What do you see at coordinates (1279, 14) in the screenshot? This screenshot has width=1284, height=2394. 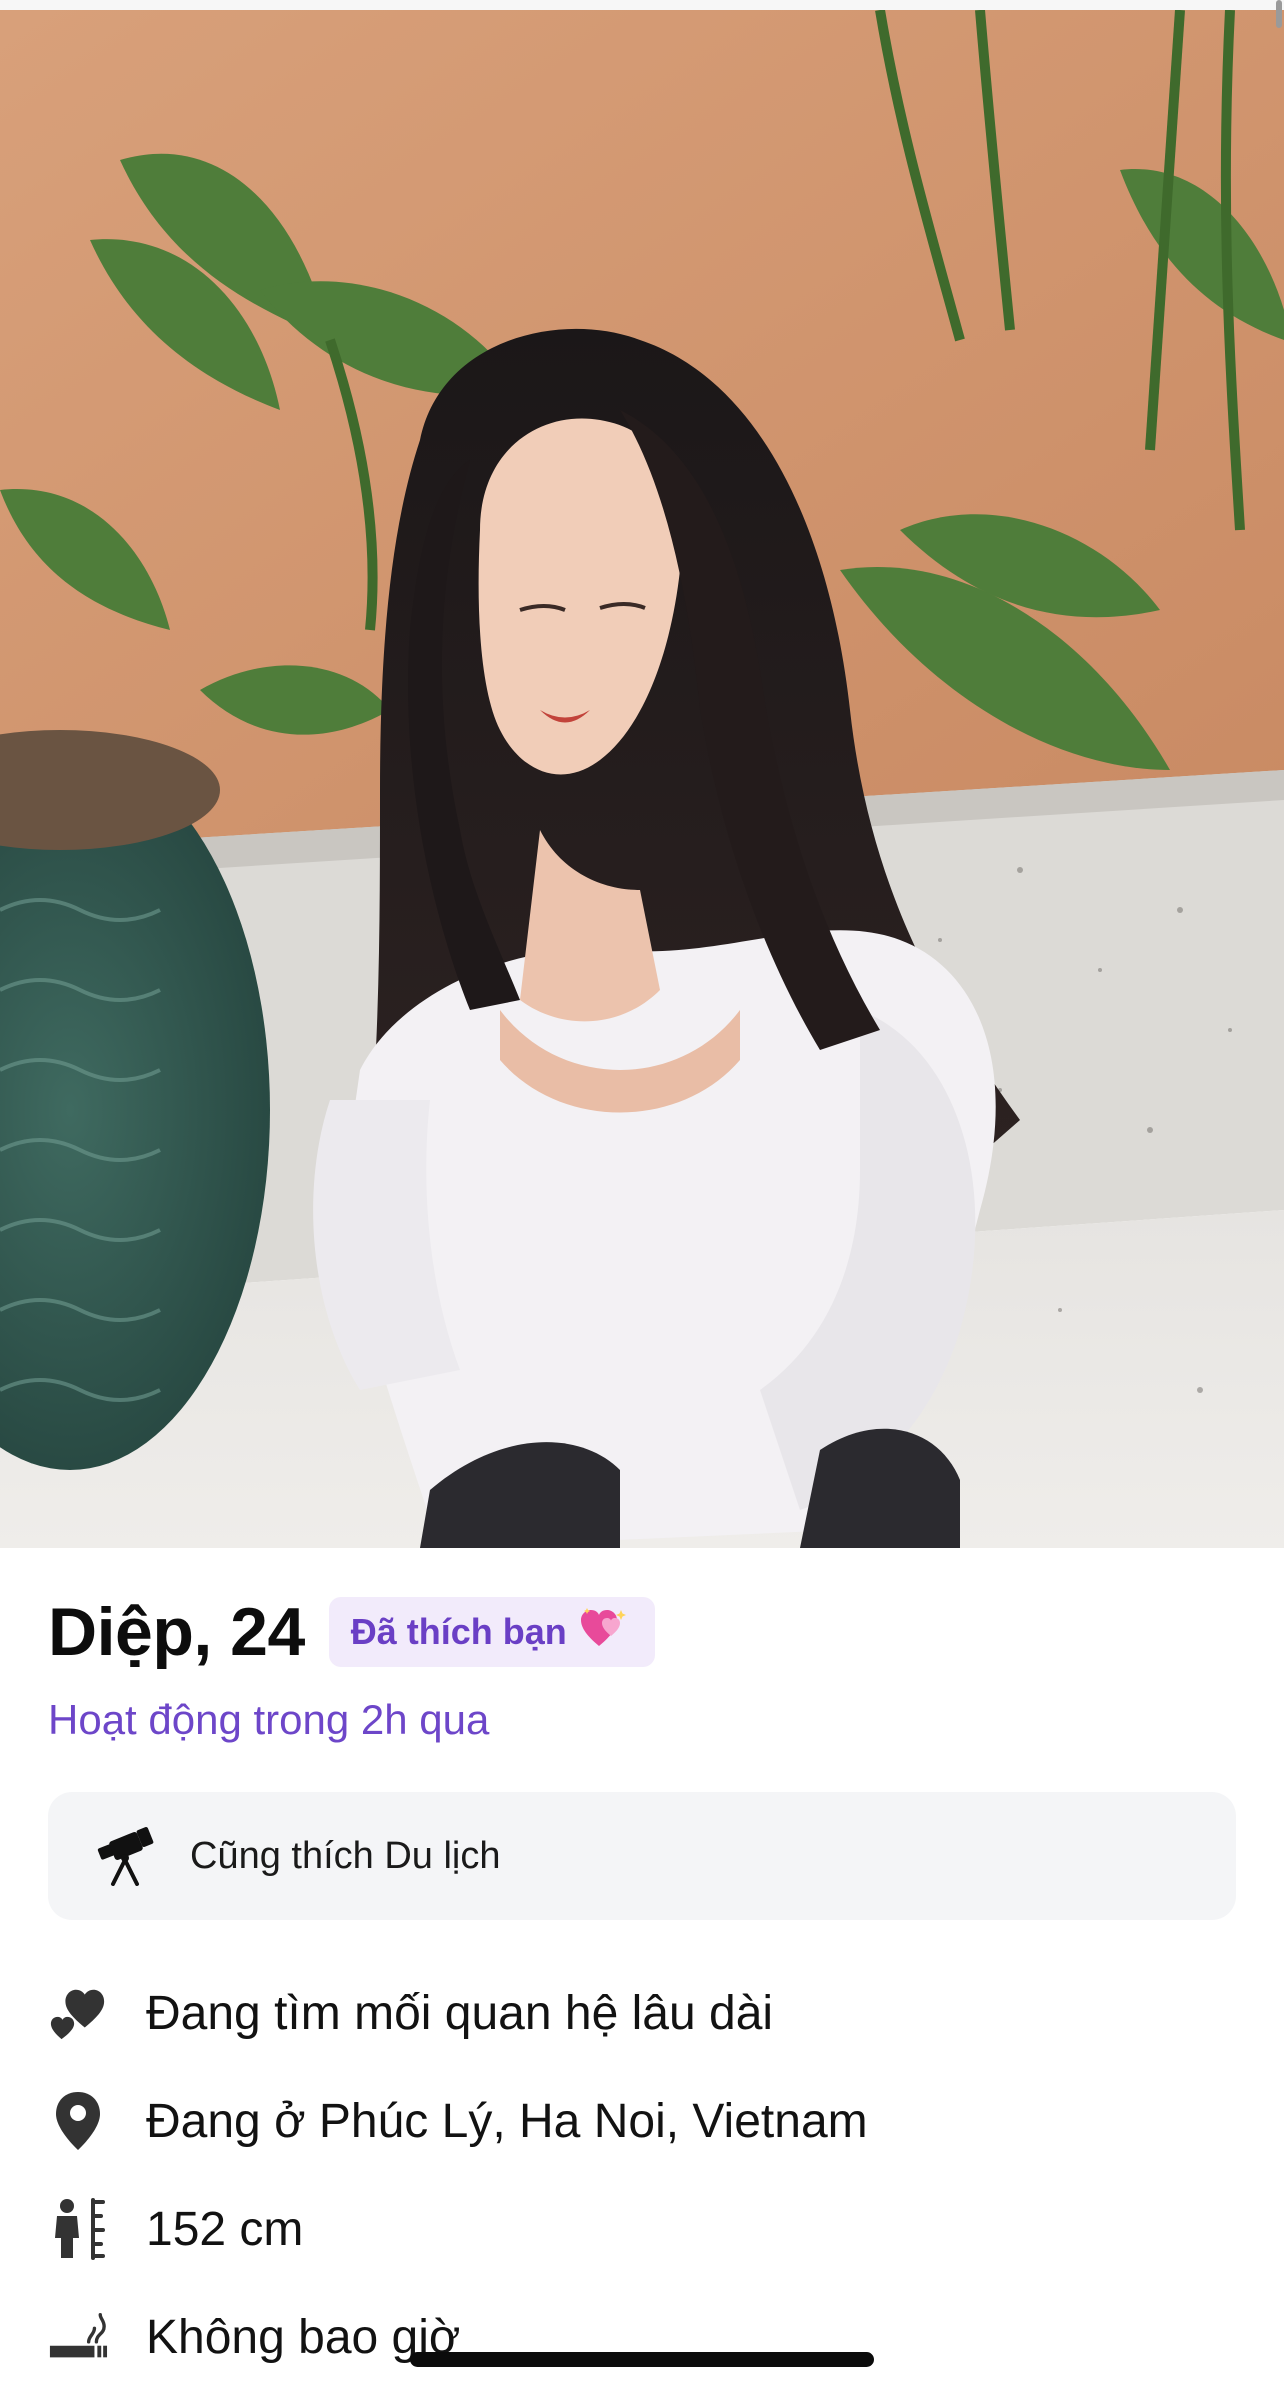 I see `photo-scroll-indicator` at bounding box center [1279, 14].